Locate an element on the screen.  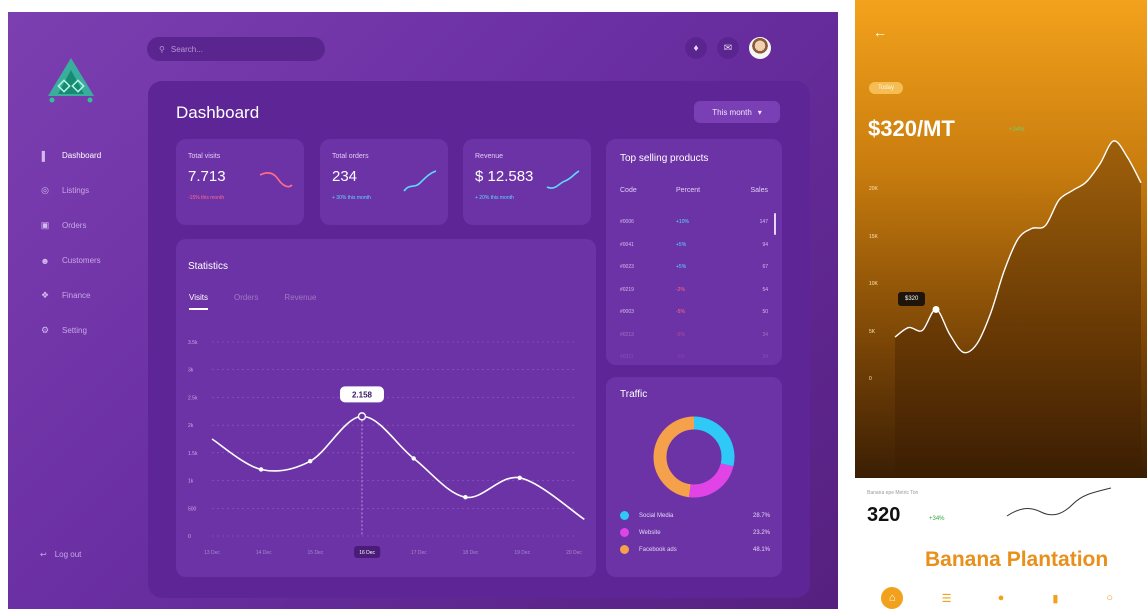
home-icon: ⌂ is located at coordinates (892, 598).